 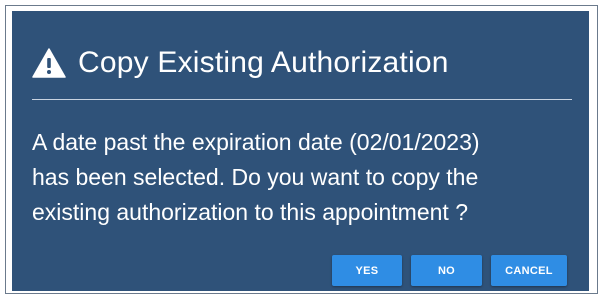 I want to click on dialog-actions: YES NO CANCEL, so click(x=449, y=270).